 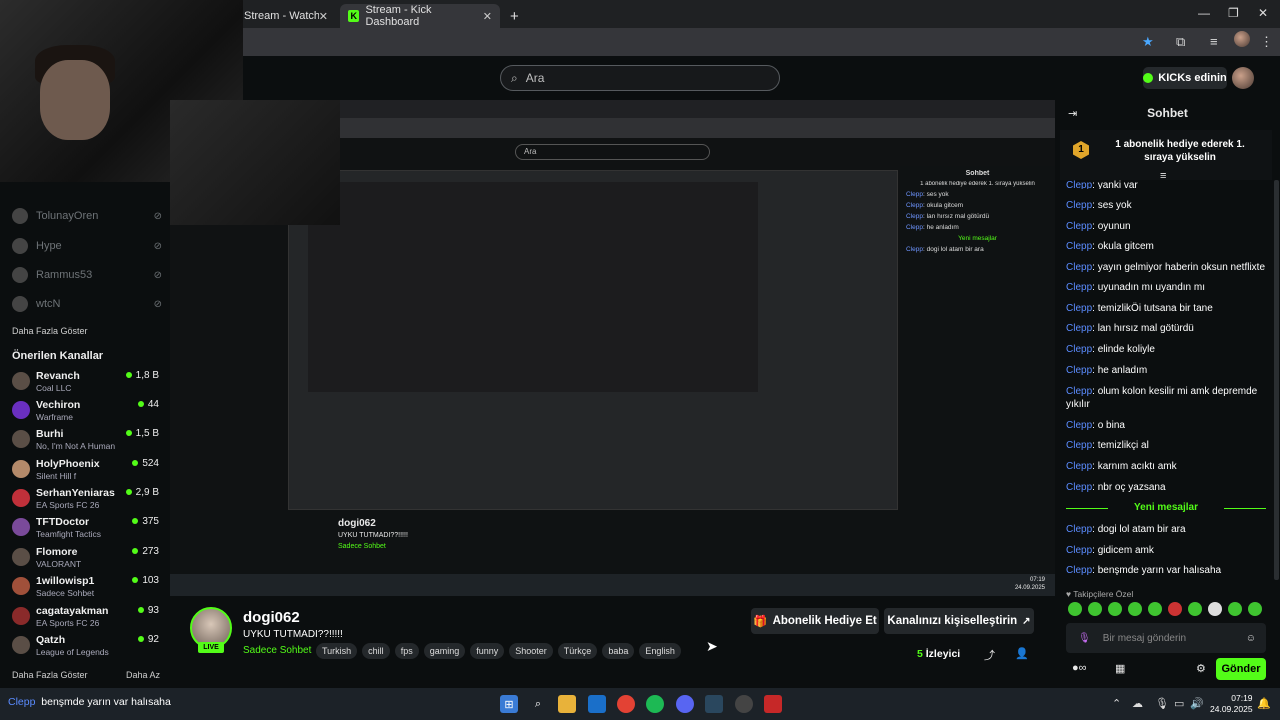 What do you see at coordinates (577, 651) in the screenshot?
I see `tag: Türkçe` at bounding box center [577, 651].